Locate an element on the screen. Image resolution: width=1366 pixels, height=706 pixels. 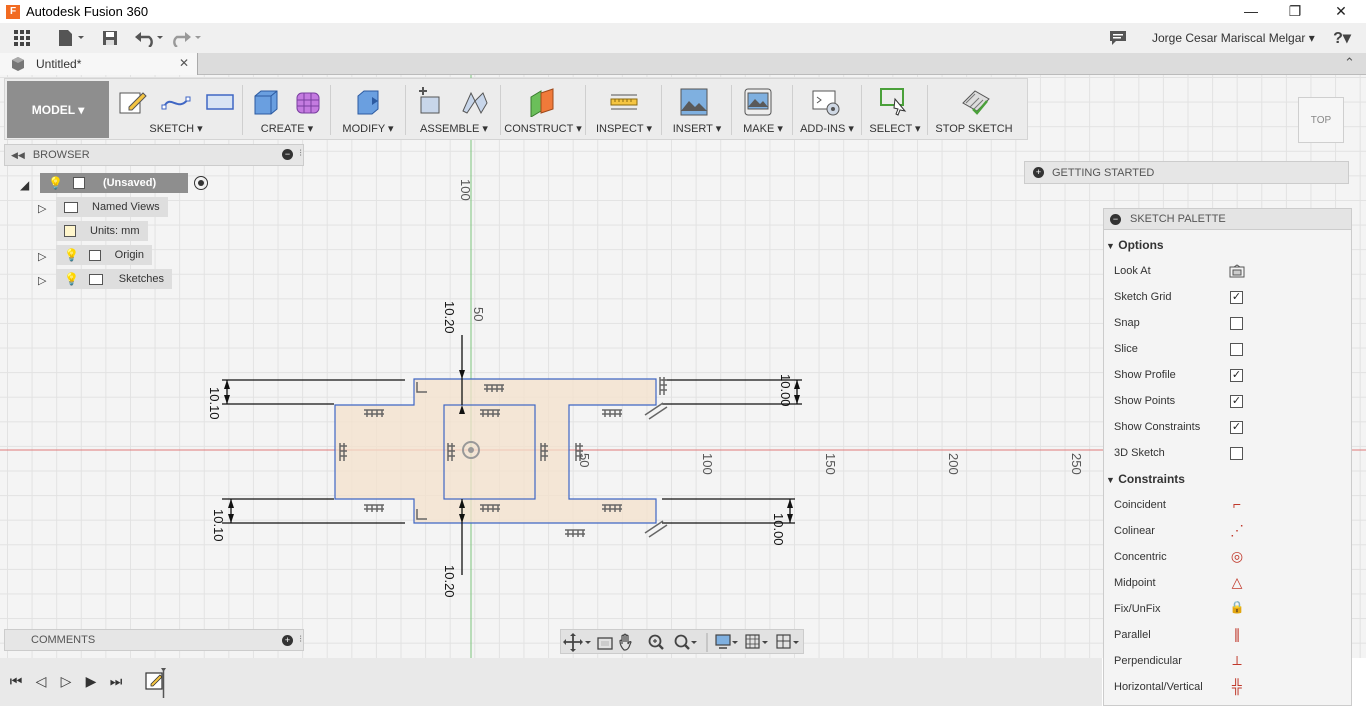
option-look-at: Look At is located at coordinates (1229, 271).